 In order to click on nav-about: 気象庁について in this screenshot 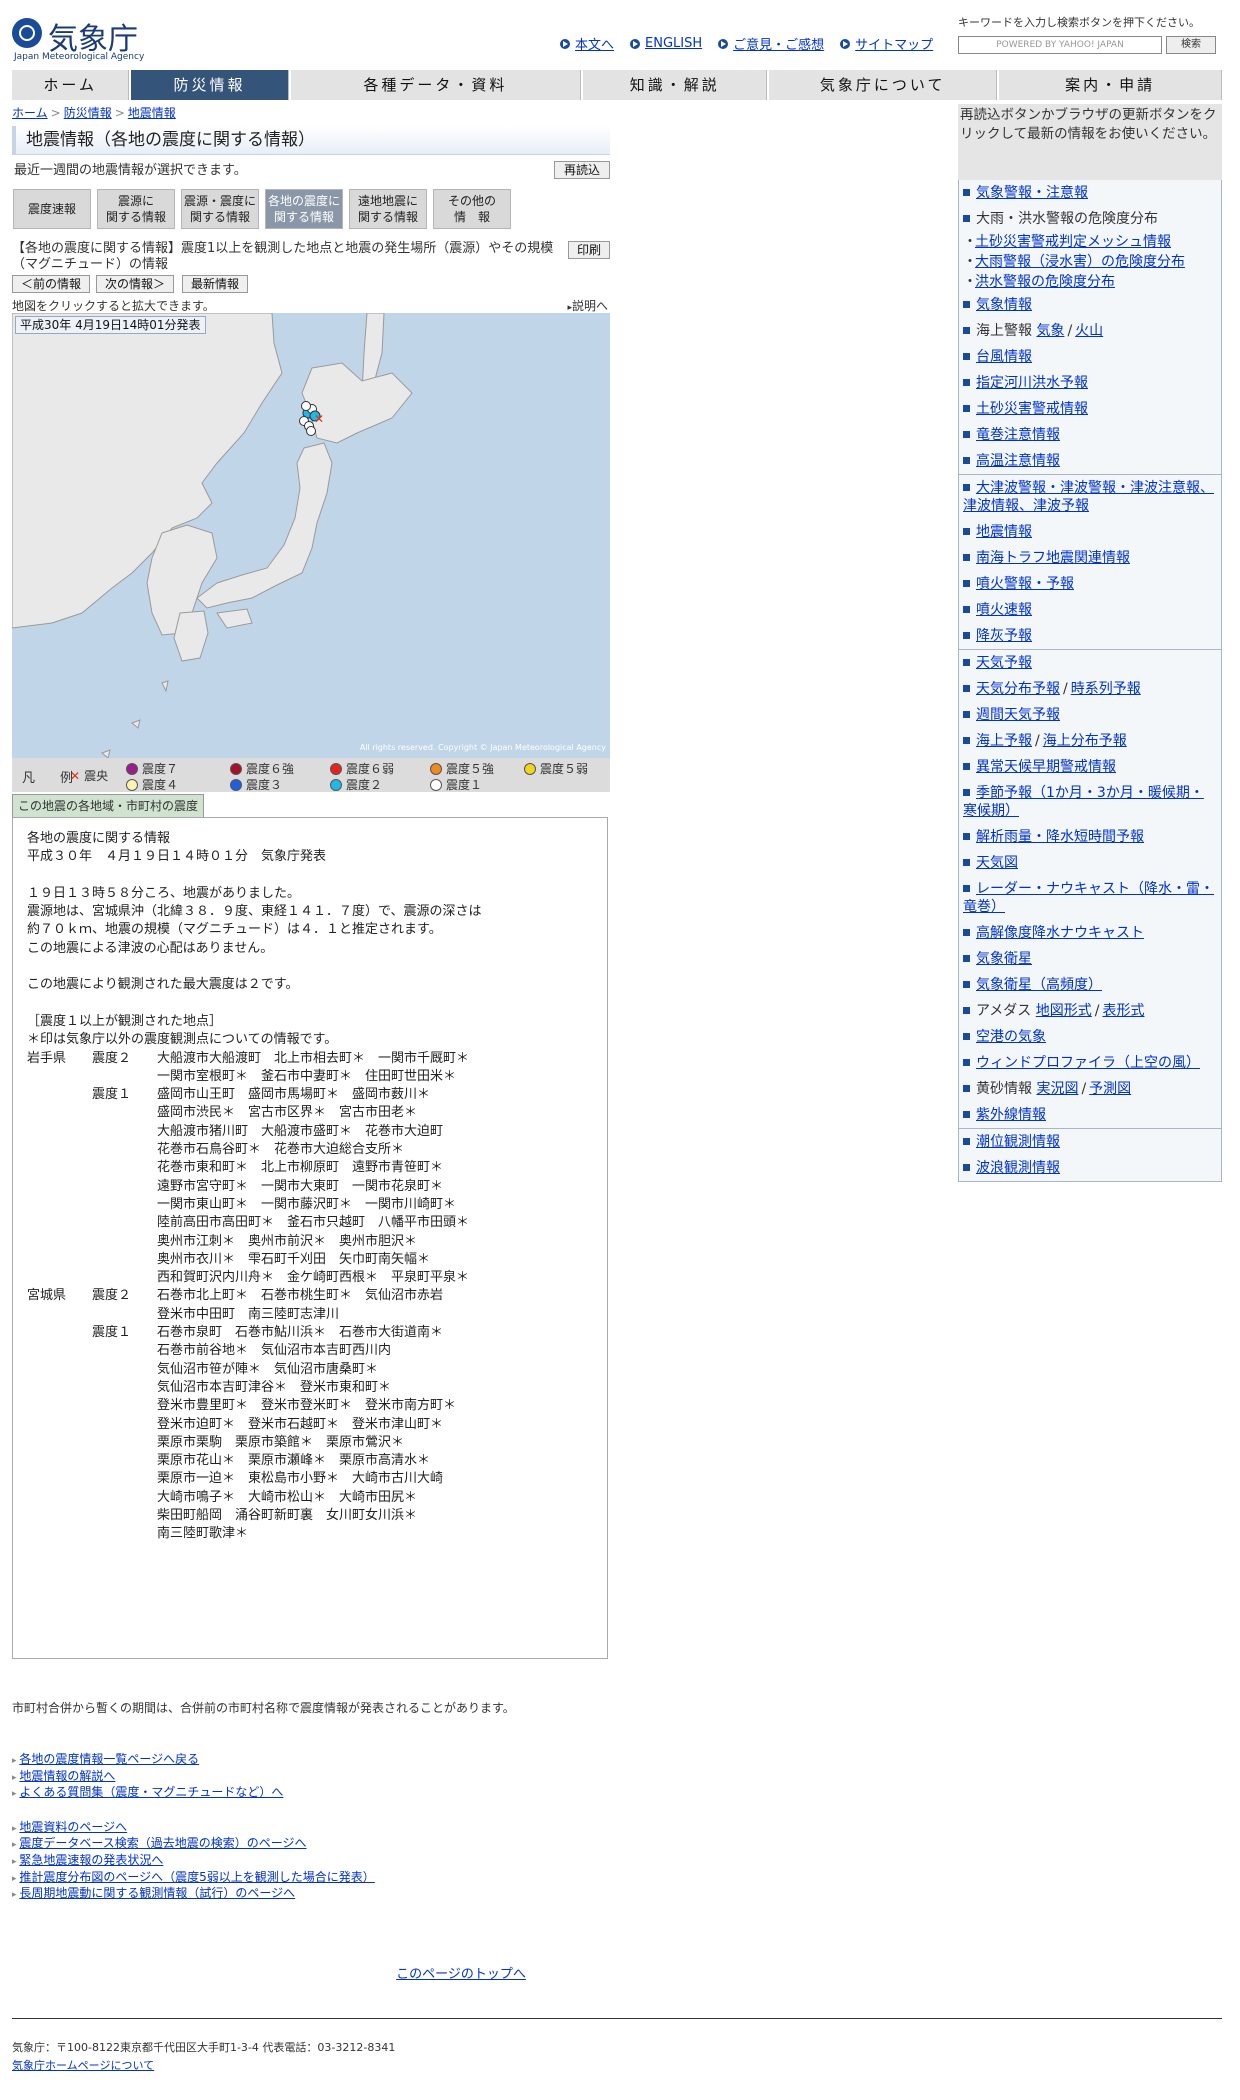, I will do `click(883, 85)`.